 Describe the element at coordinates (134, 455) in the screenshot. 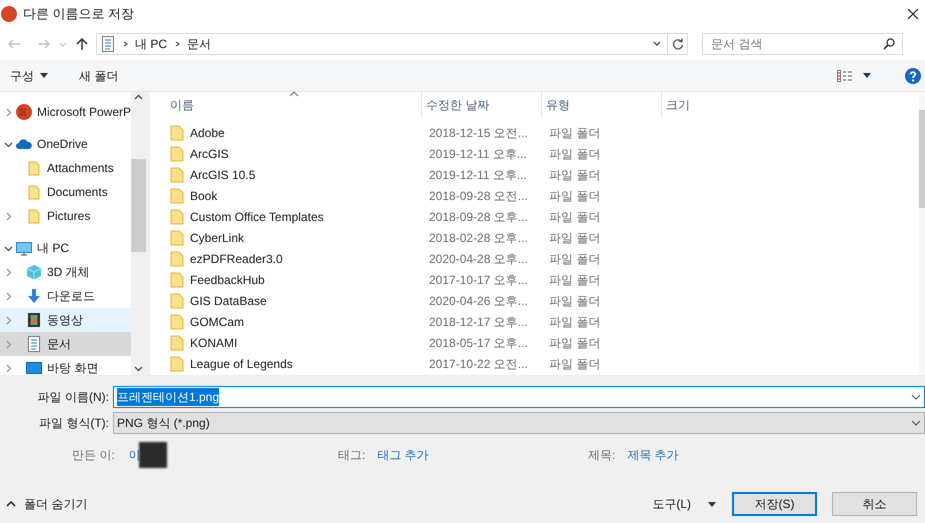

I see `author-value: 이` at that location.